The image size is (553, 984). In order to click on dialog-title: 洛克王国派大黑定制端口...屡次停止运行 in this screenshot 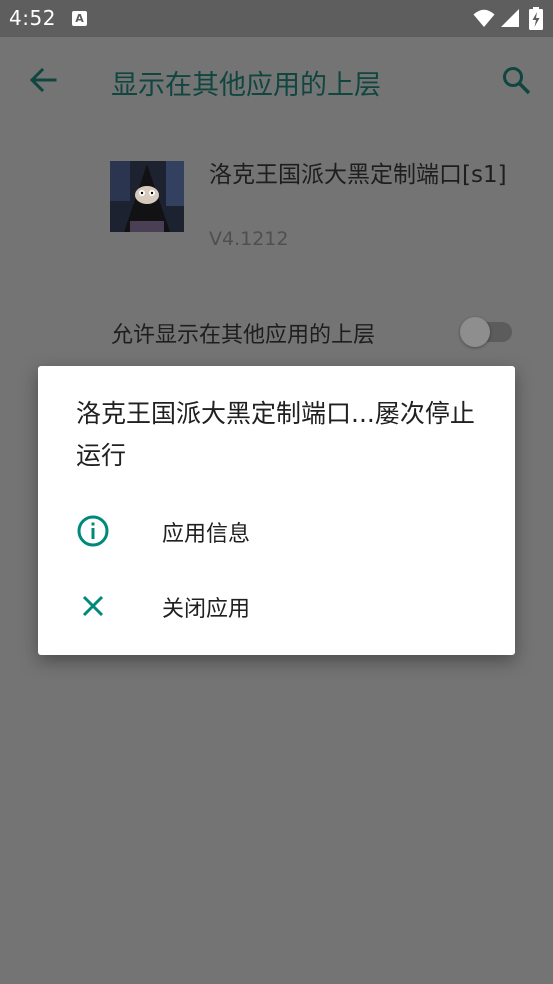, I will do `click(275, 434)`.